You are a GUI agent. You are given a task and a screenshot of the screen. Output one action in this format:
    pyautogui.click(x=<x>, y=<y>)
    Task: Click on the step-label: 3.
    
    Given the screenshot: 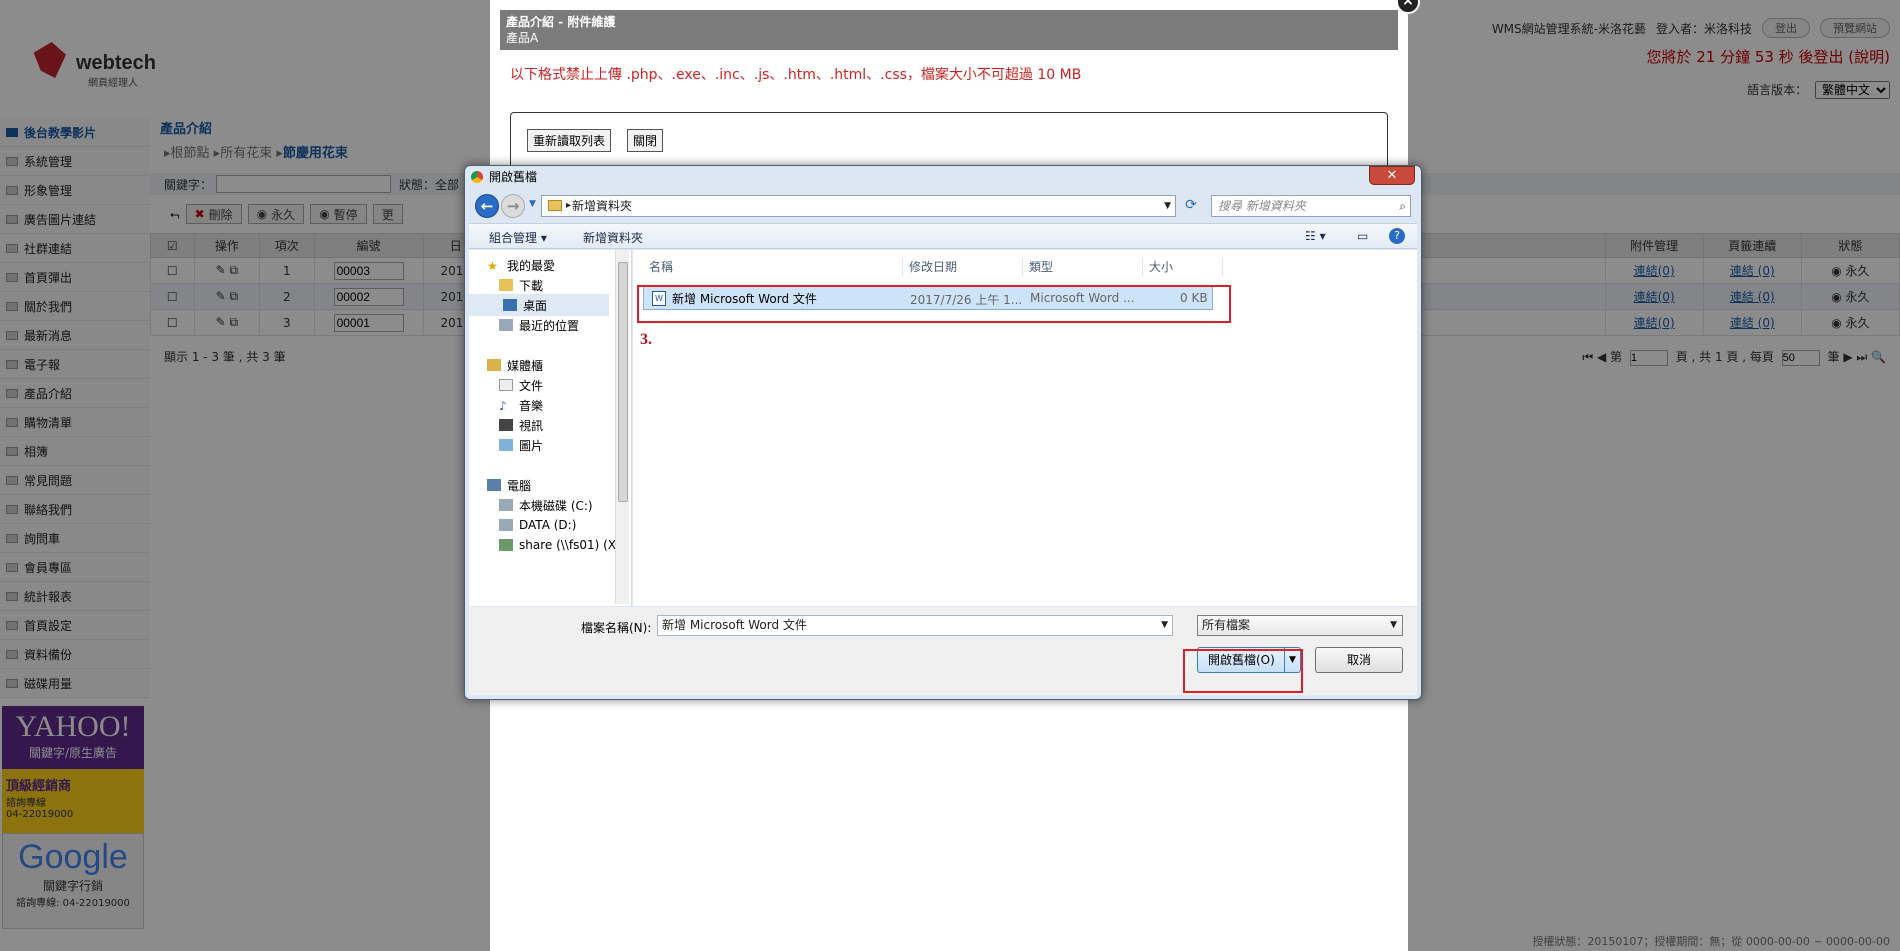 What is the action you would take?
    pyautogui.click(x=646, y=339)
    